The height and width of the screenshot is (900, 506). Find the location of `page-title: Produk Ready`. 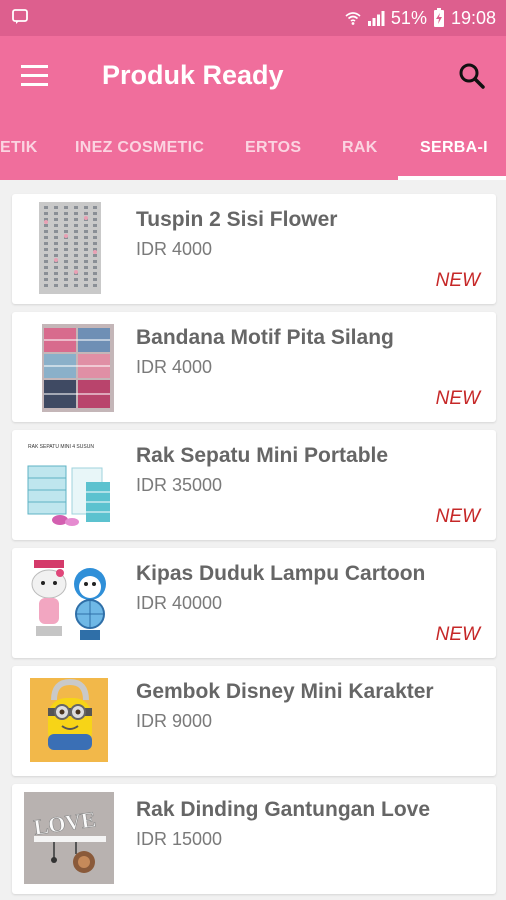

page-title: Produk Ready is located at coordinates (193, 75).